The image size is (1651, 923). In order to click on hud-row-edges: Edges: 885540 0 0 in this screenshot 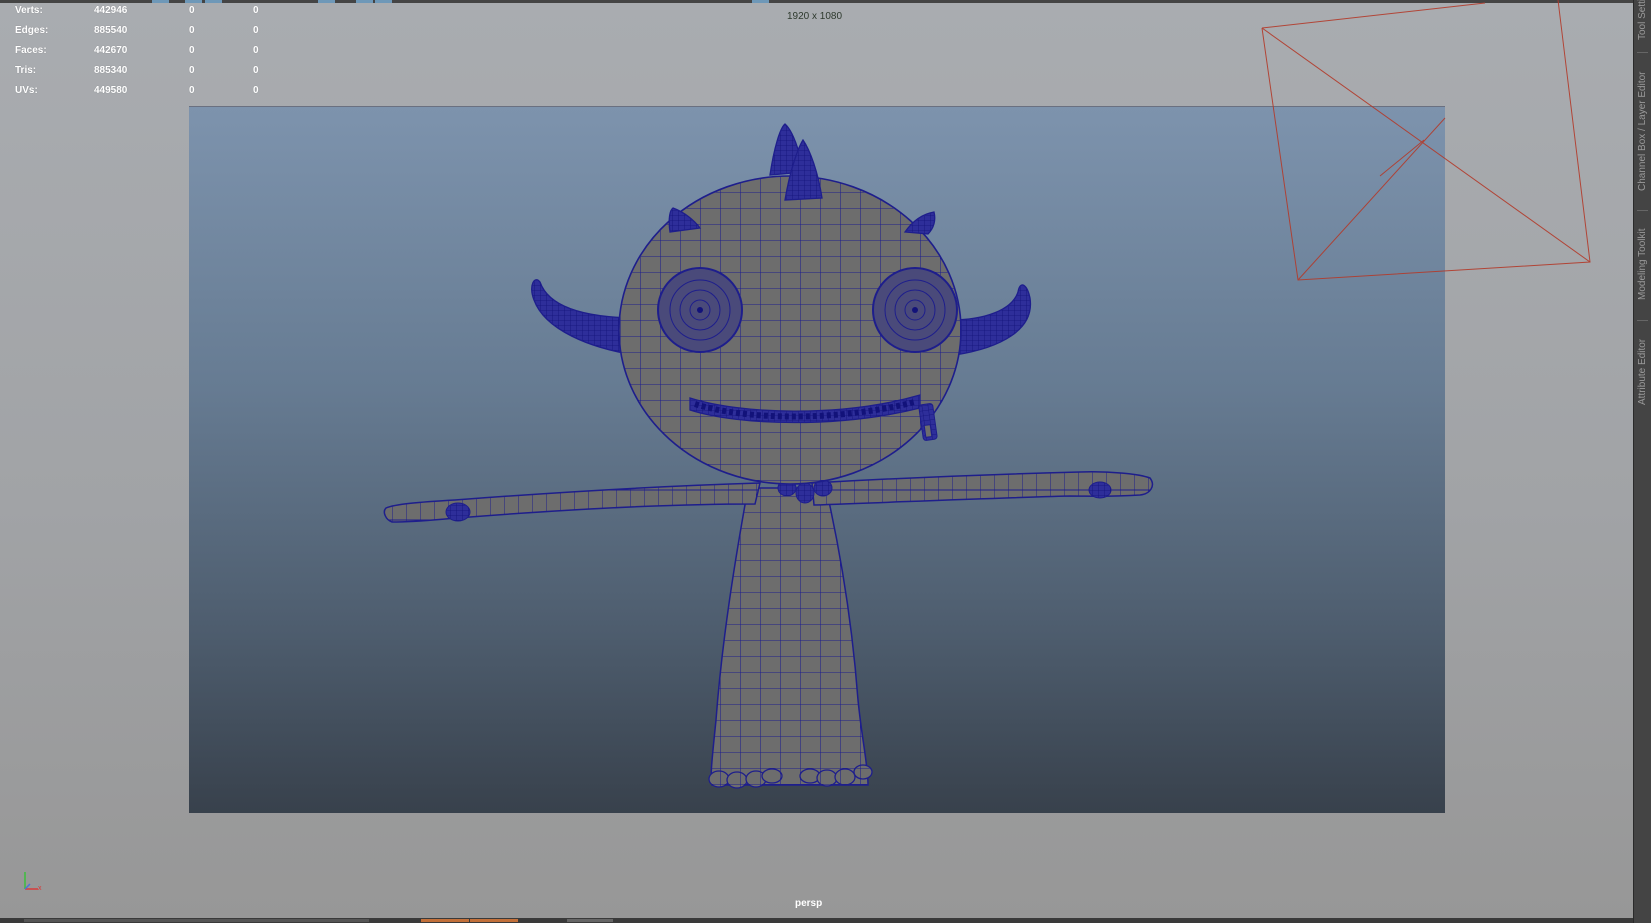, I will do `click(145, 34)`.